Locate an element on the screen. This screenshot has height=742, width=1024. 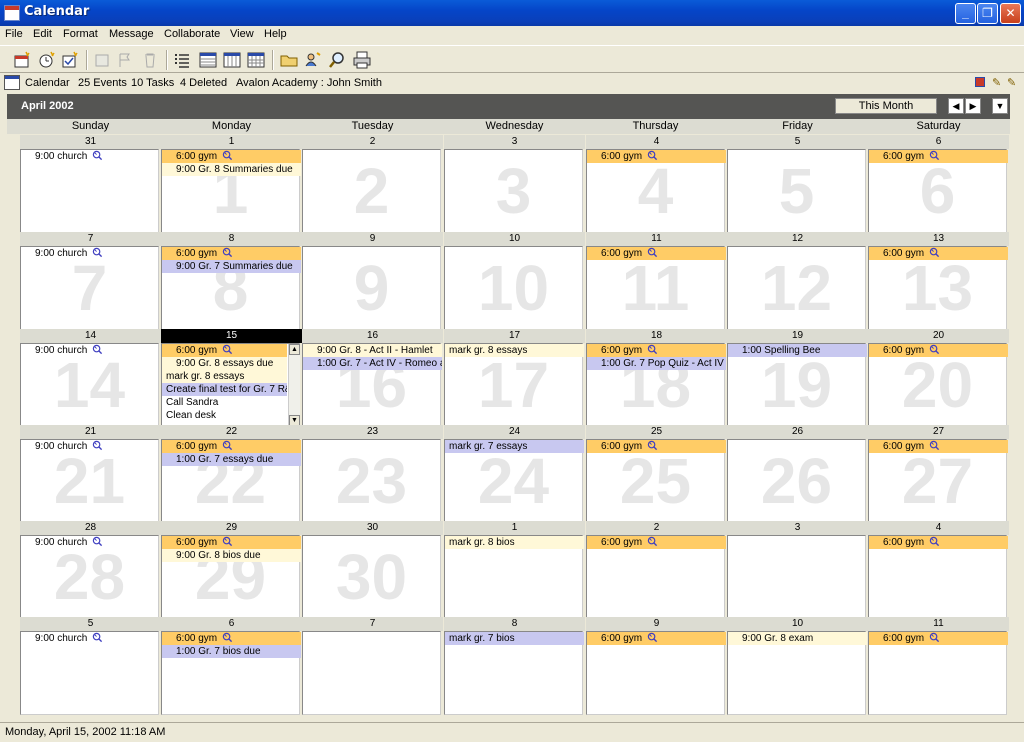
day-cell: 24 24 mark gr. 7 essays is located at coordinates (514, 474).